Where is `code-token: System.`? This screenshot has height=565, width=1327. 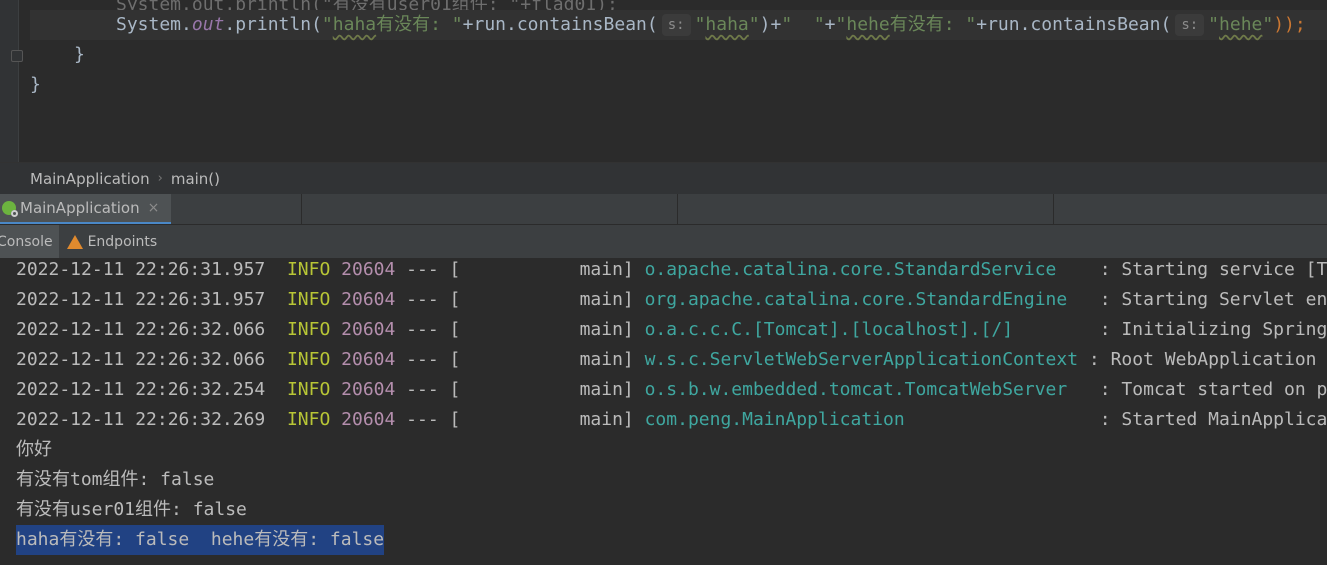
code-token: System. is located at coordinates (154, 24).